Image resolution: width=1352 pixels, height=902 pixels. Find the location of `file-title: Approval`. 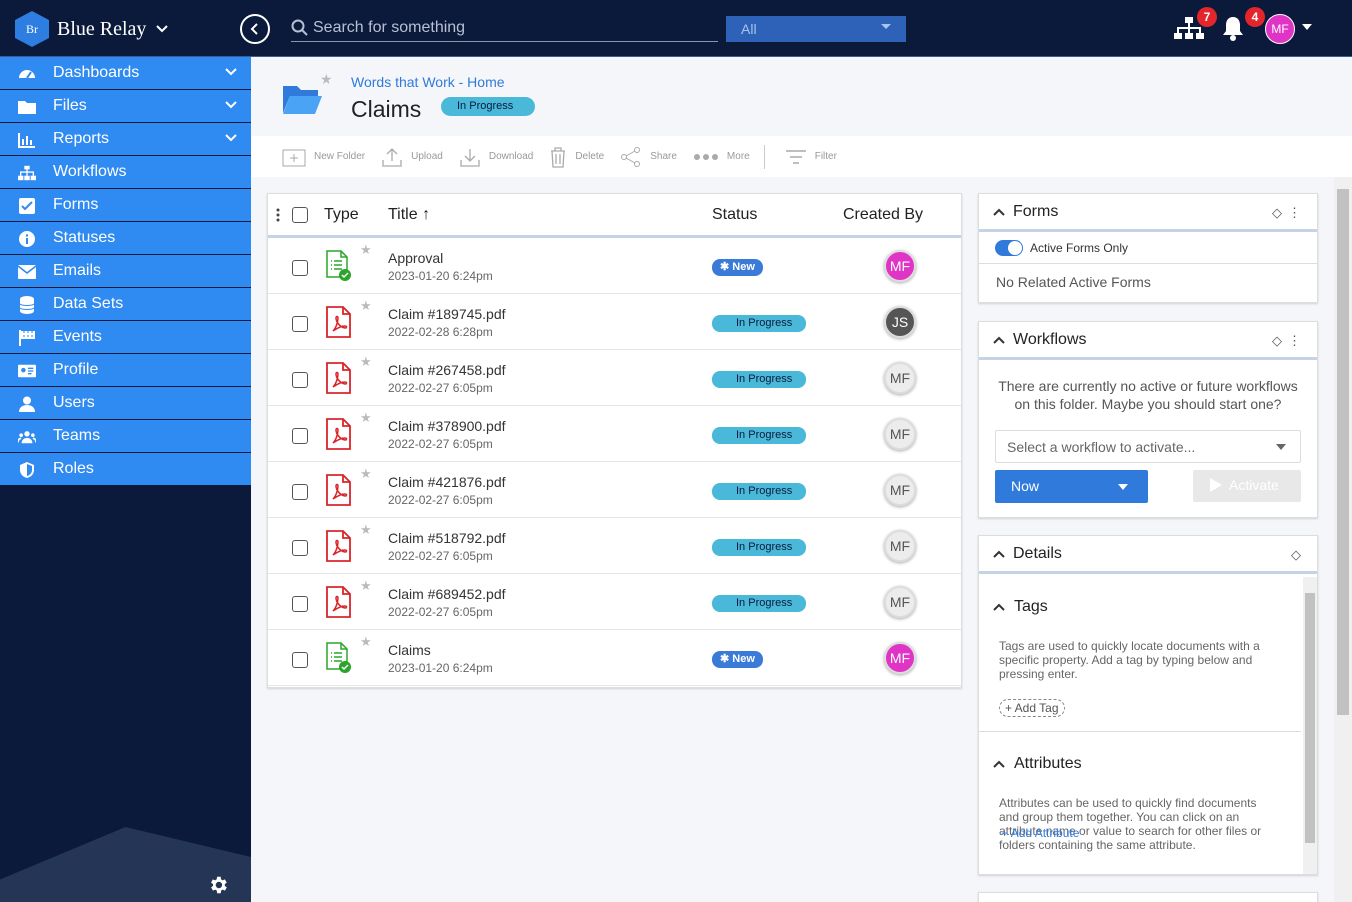

file-title: Approval is located at coordinates (415, 258).